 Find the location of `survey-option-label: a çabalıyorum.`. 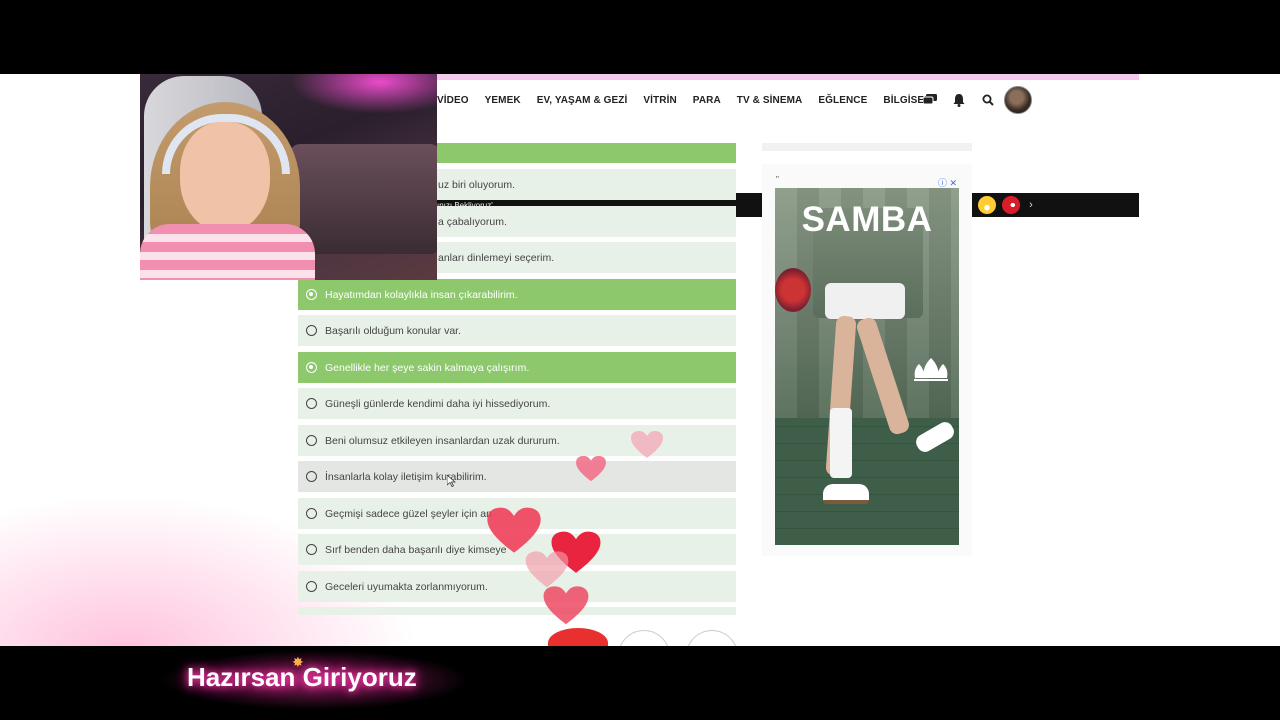

survey-option-label: a çabalıyorum. is located at coordinates (472, 221).